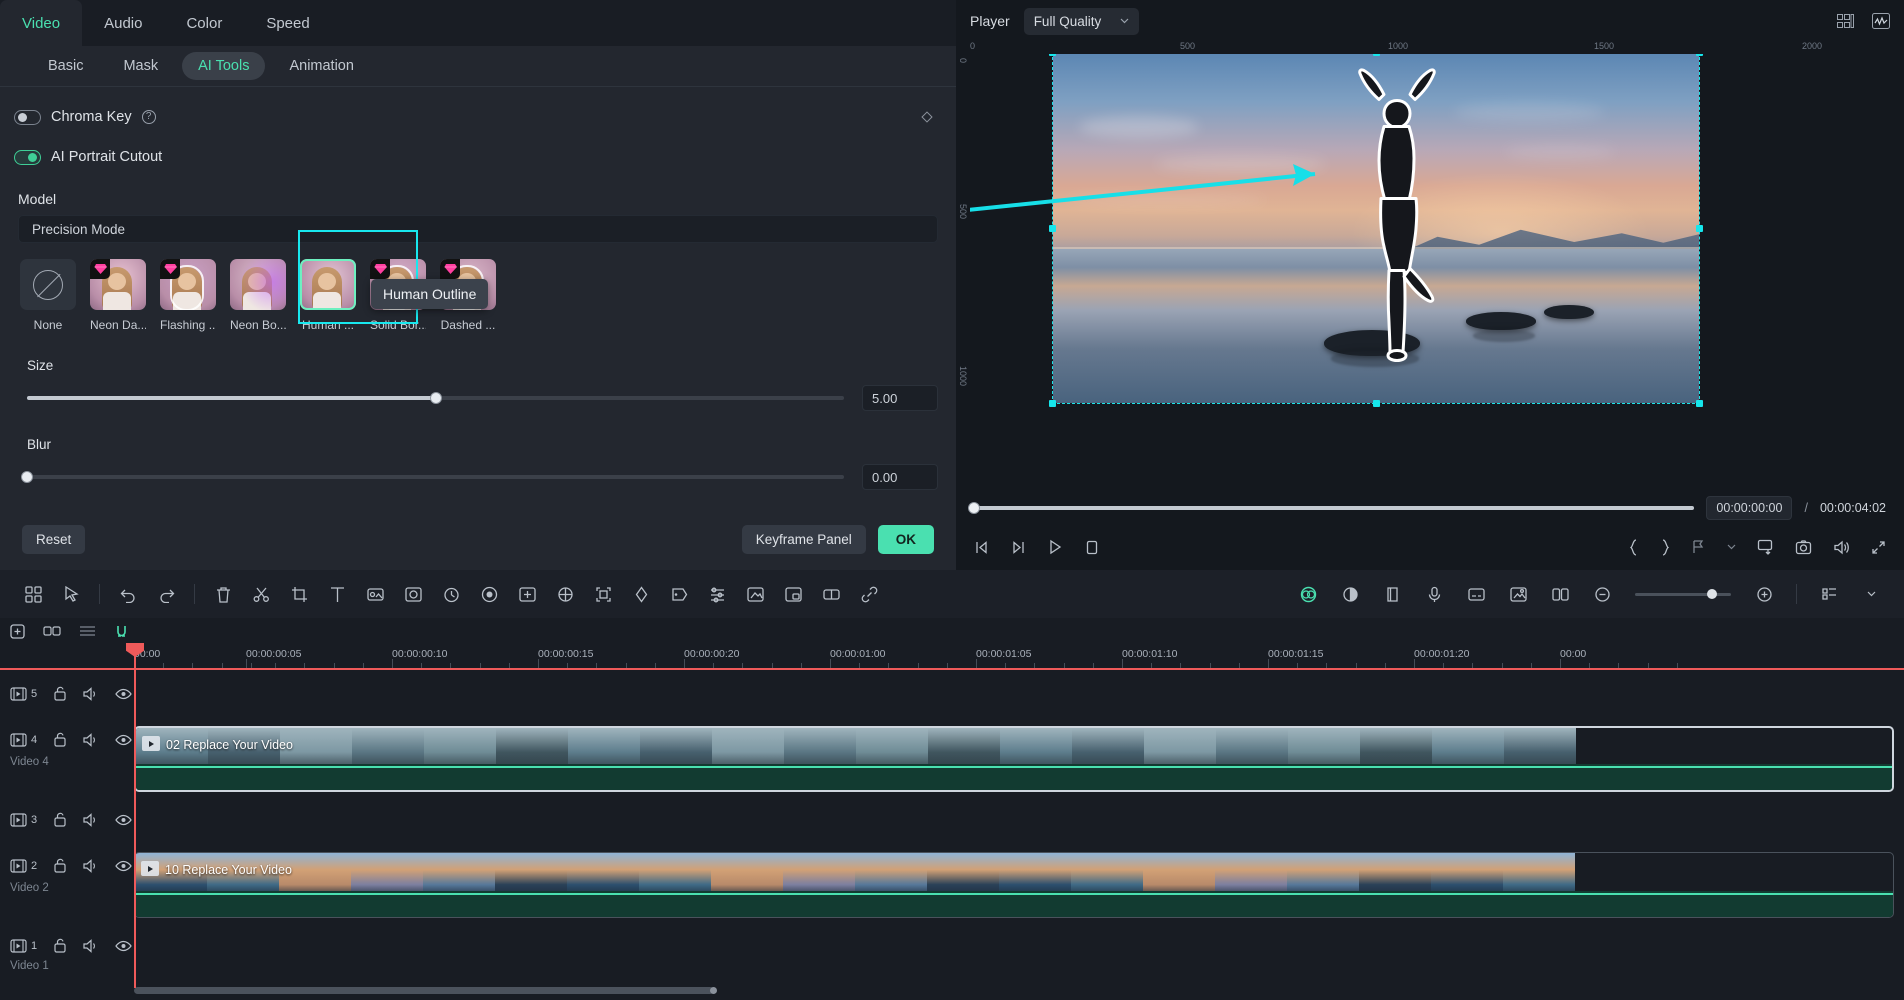 The height and width of the screenshot is (1000, 1904). What do you see at coordinates (223, 594) in the screenshot?
I see `delete-icon` at bounding box center [223, 594].